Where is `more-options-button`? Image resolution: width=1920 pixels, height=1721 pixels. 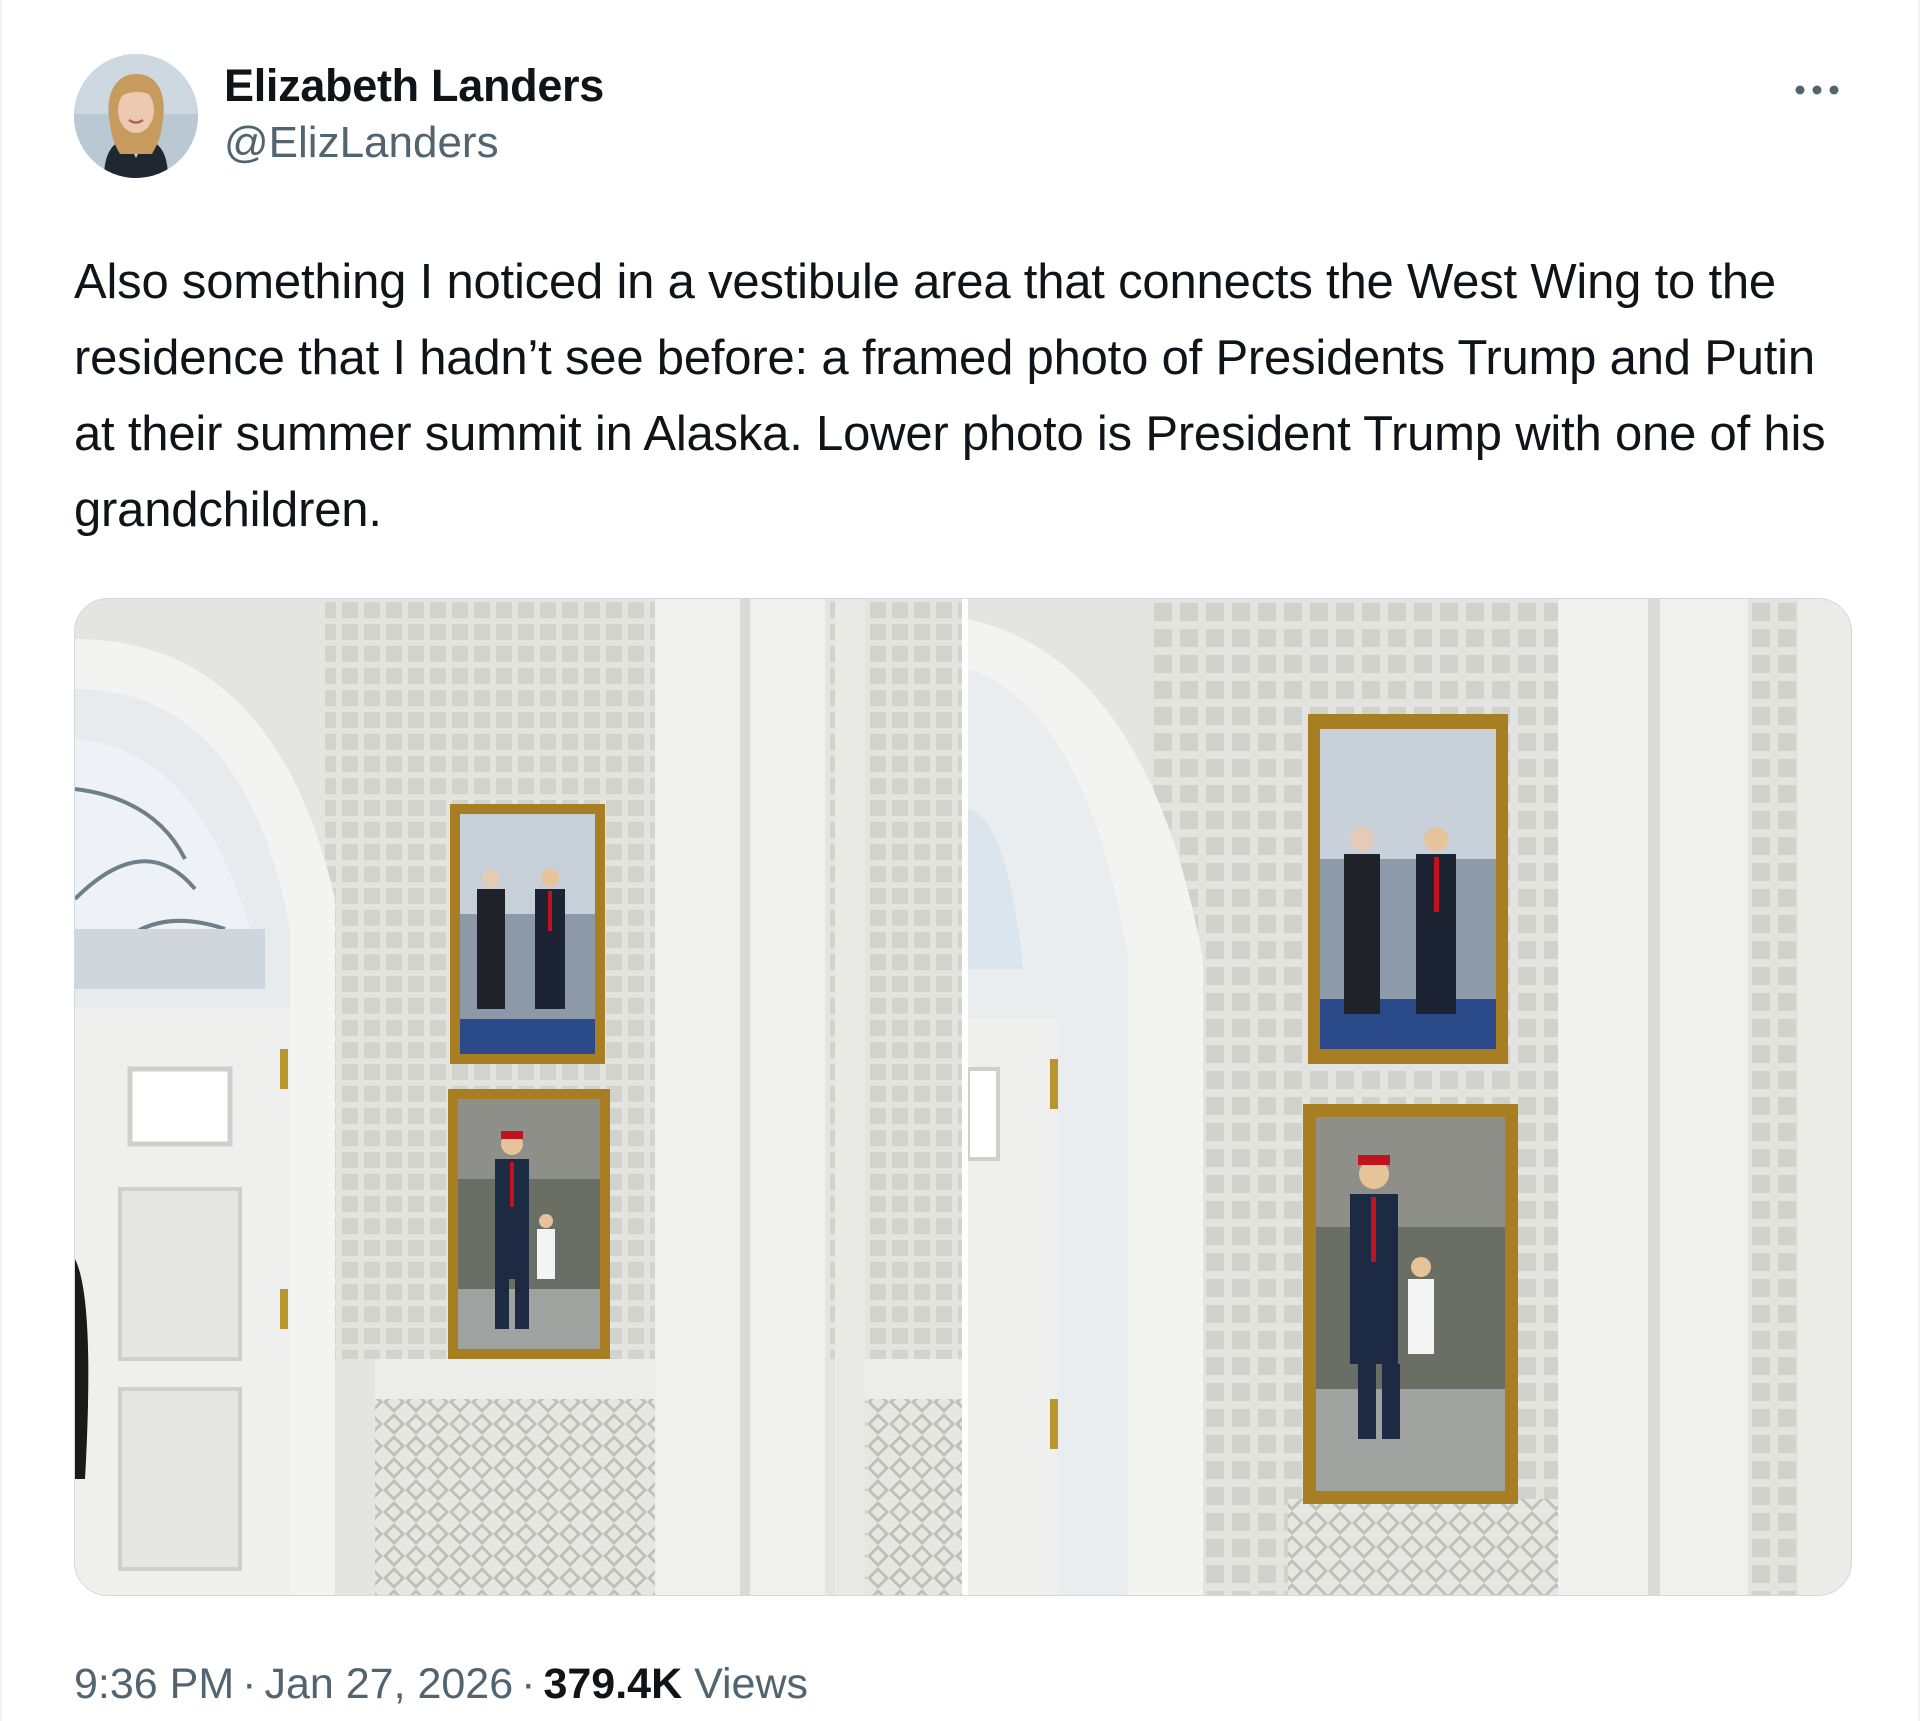 more-options-button is located at coordinates (1817, 90).